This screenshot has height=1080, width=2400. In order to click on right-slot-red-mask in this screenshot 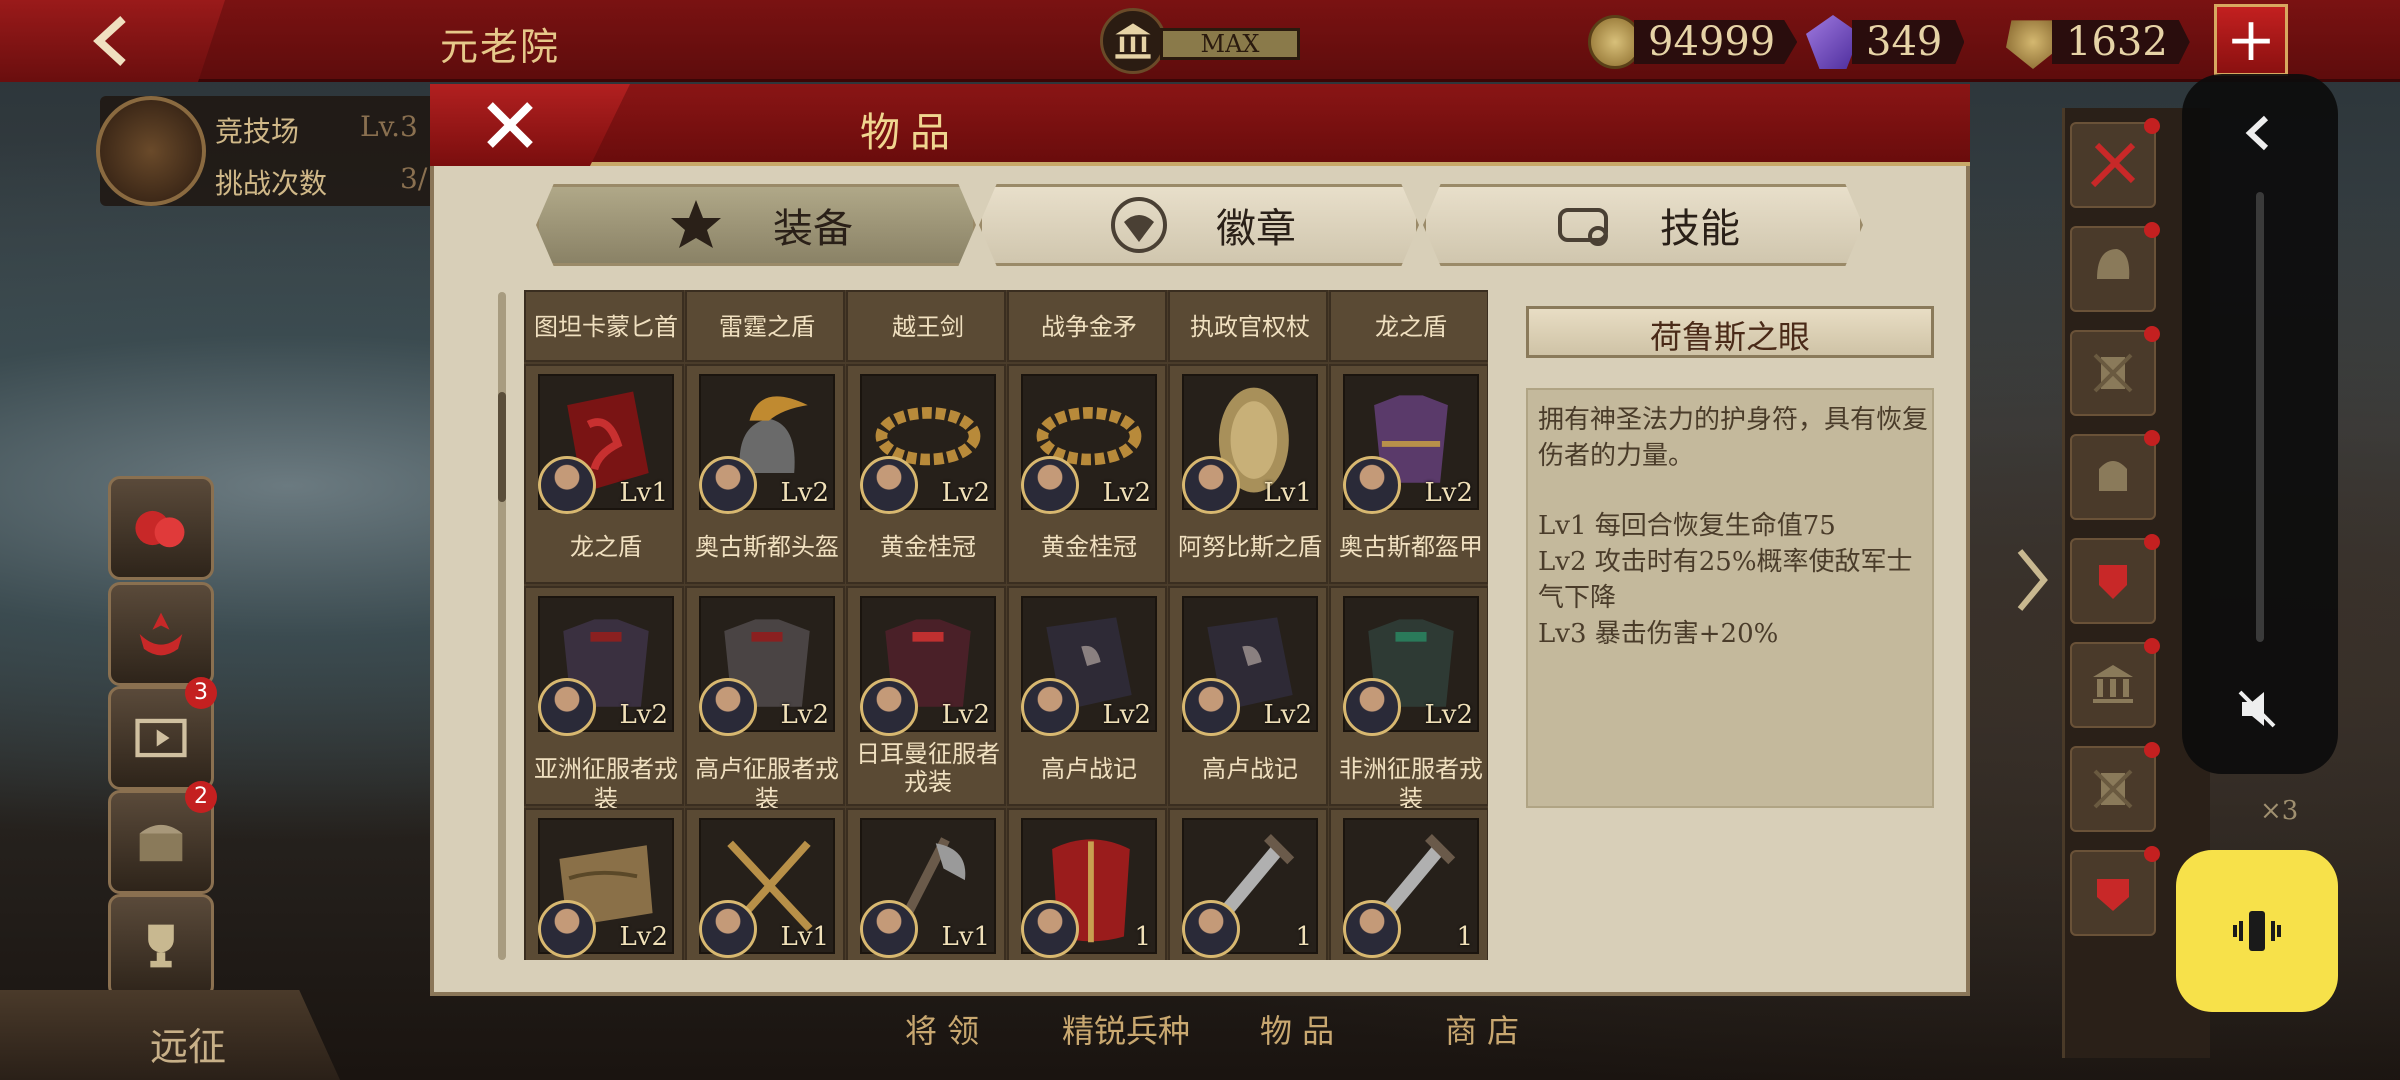, I will do `click(2115, 891)`.